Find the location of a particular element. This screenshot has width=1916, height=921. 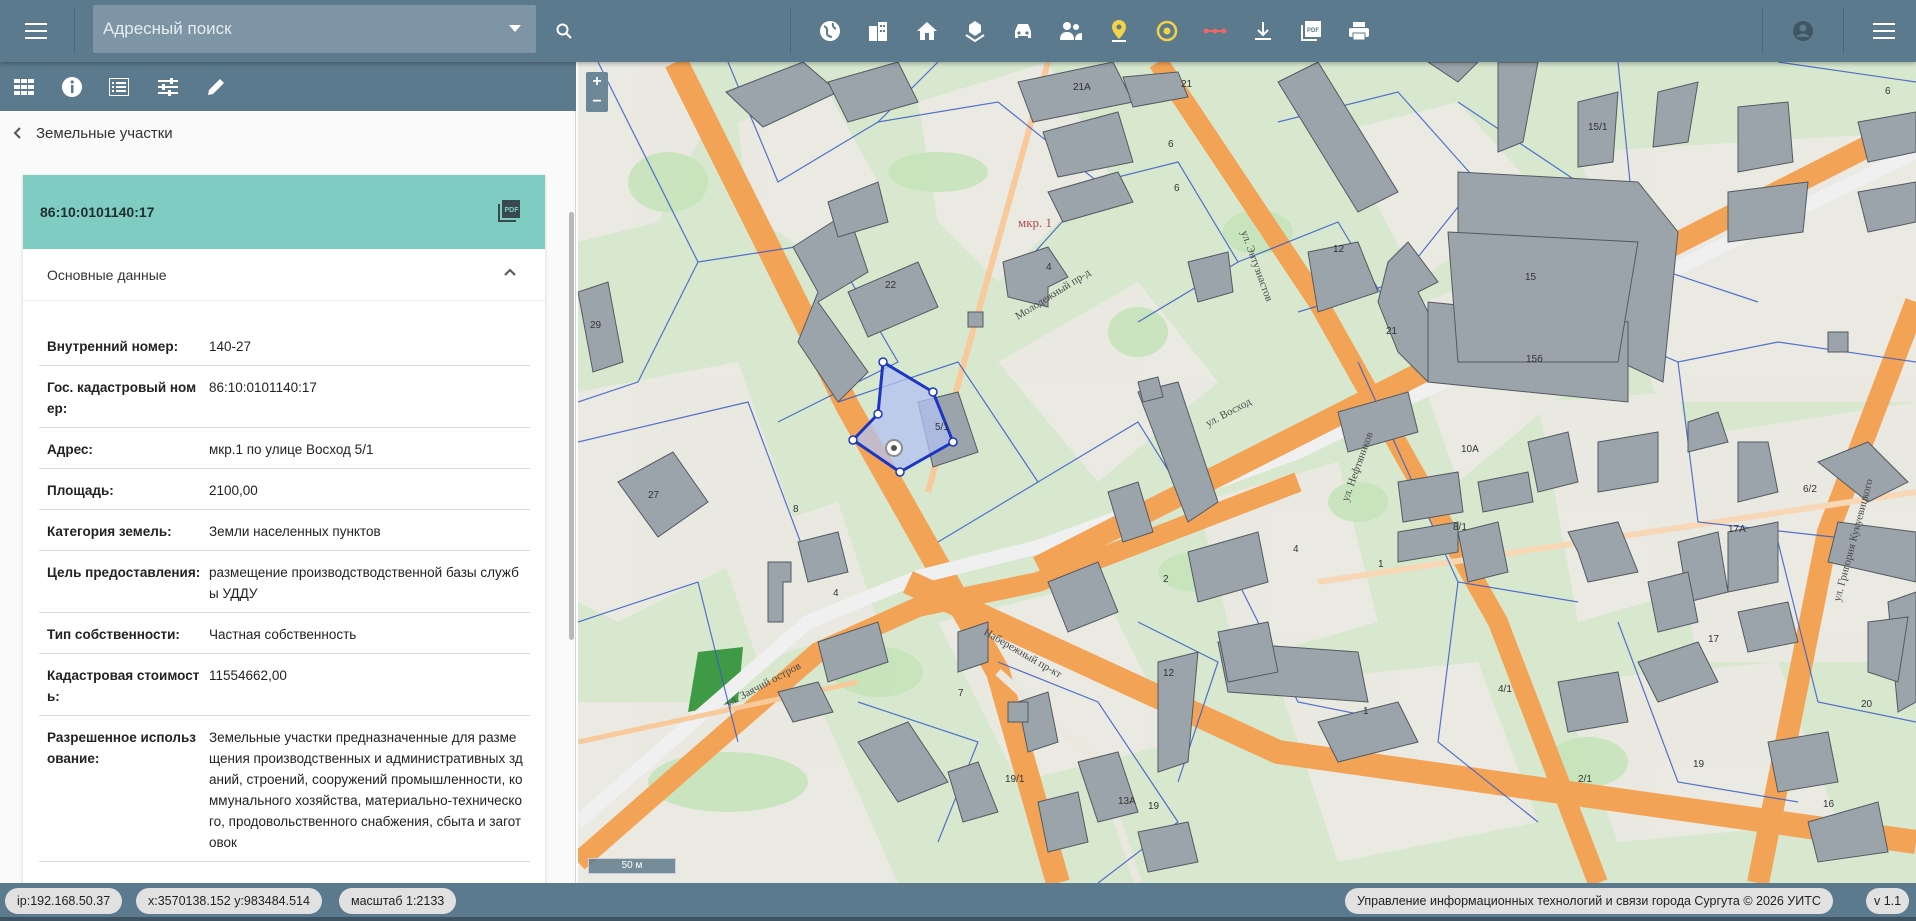

house-number: 15б is located at coordinates (1534, 359).